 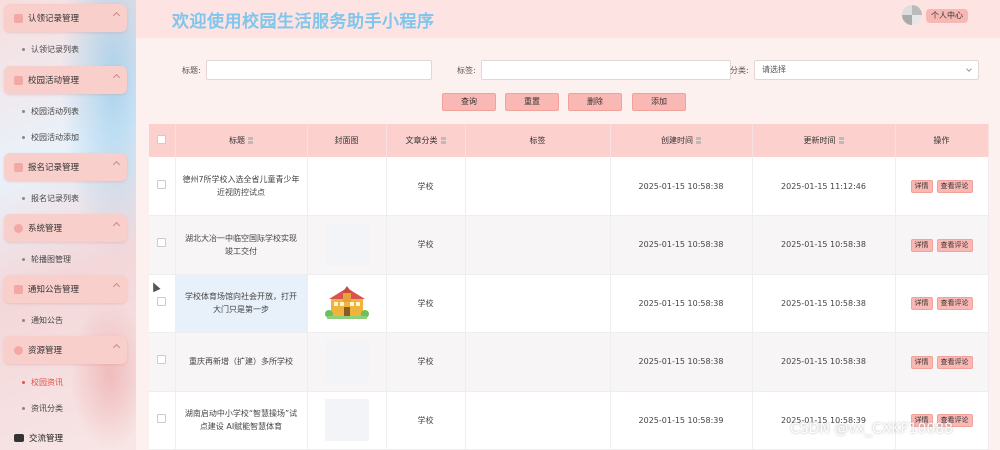 What do you see at coordinates (774, 69) in the screenshot?
I see `category-select-value: 请选择` at bounding box center [774, 69].